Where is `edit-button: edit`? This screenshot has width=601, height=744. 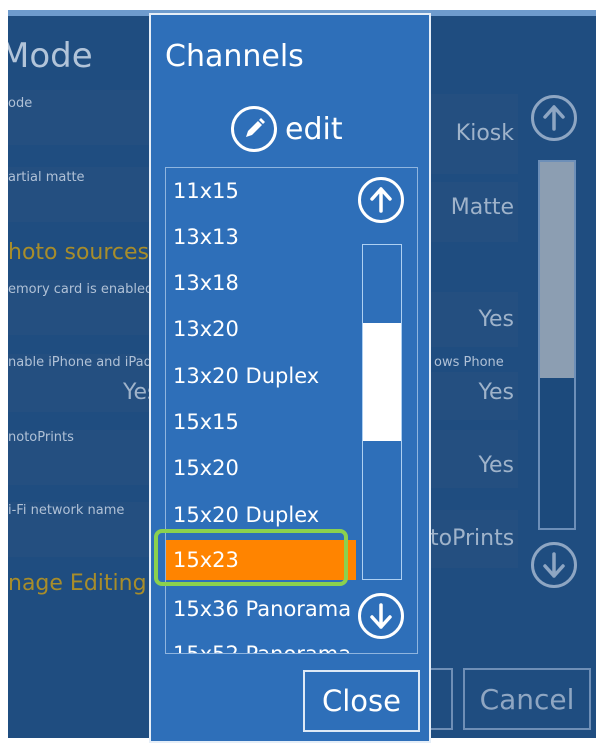 edit-button: edit is located at coordinates (287, 129).